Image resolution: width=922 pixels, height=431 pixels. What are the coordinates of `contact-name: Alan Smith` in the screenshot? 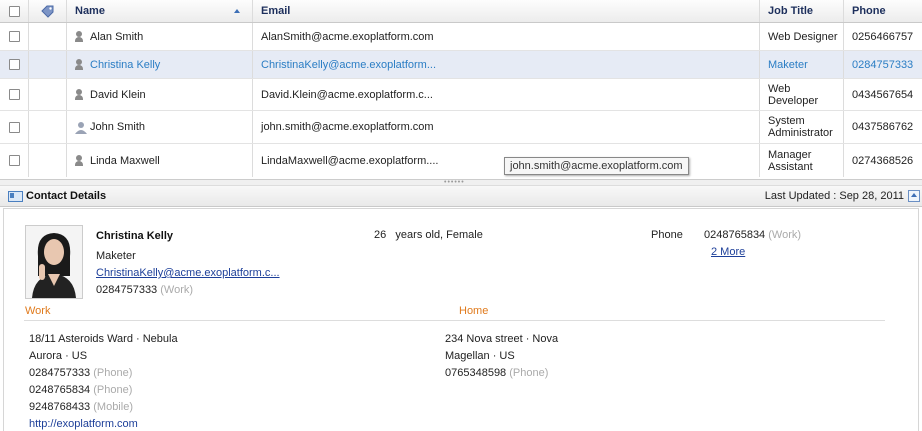 It's located at (117, 36).